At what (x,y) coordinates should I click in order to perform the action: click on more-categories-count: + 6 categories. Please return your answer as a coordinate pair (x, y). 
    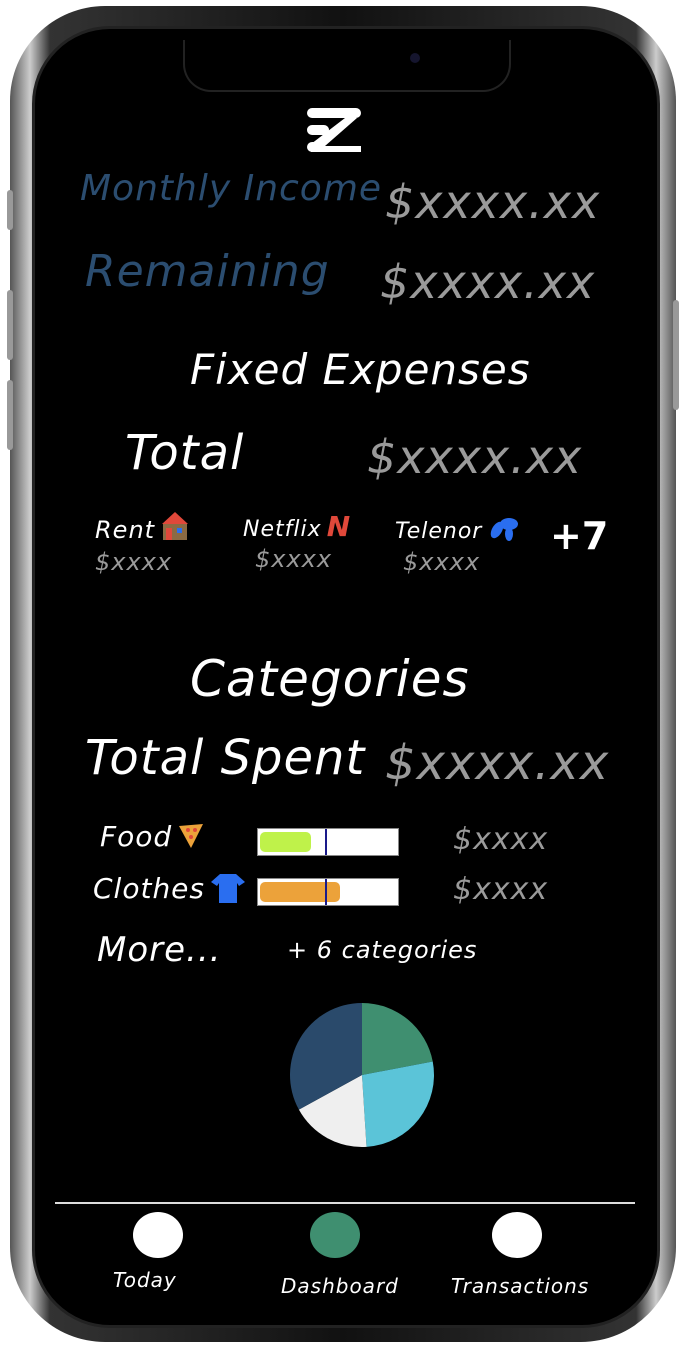
    Looking at the image, I should click on (382, 950).